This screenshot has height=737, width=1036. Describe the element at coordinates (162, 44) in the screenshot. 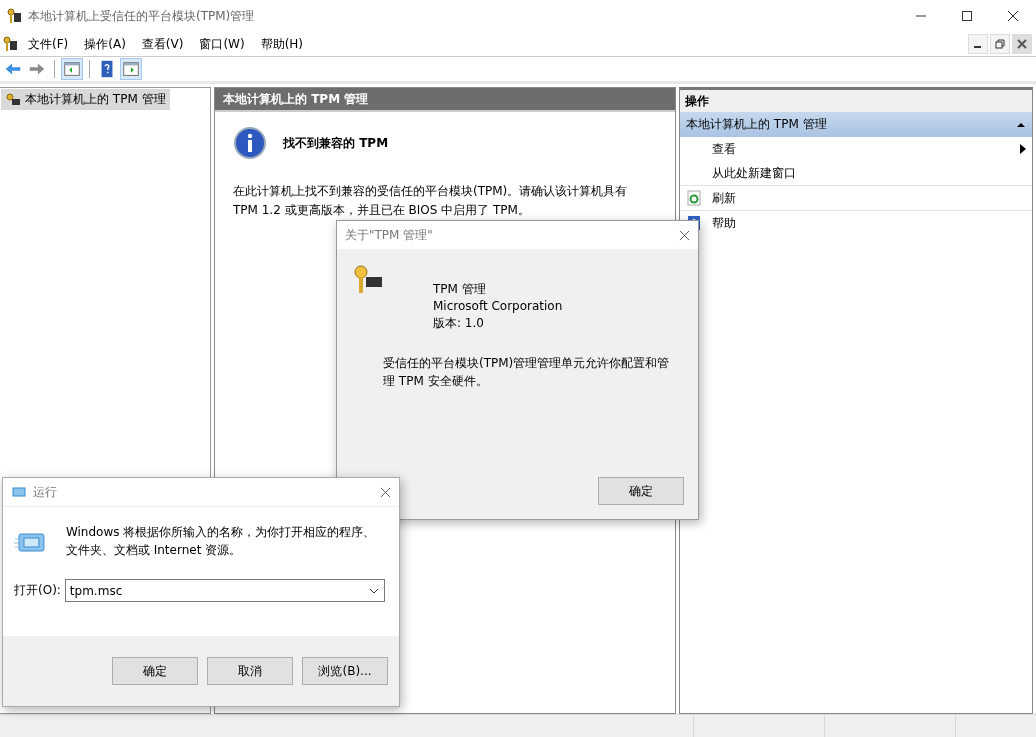

I see `menu-item: 查看(V)` at that location.